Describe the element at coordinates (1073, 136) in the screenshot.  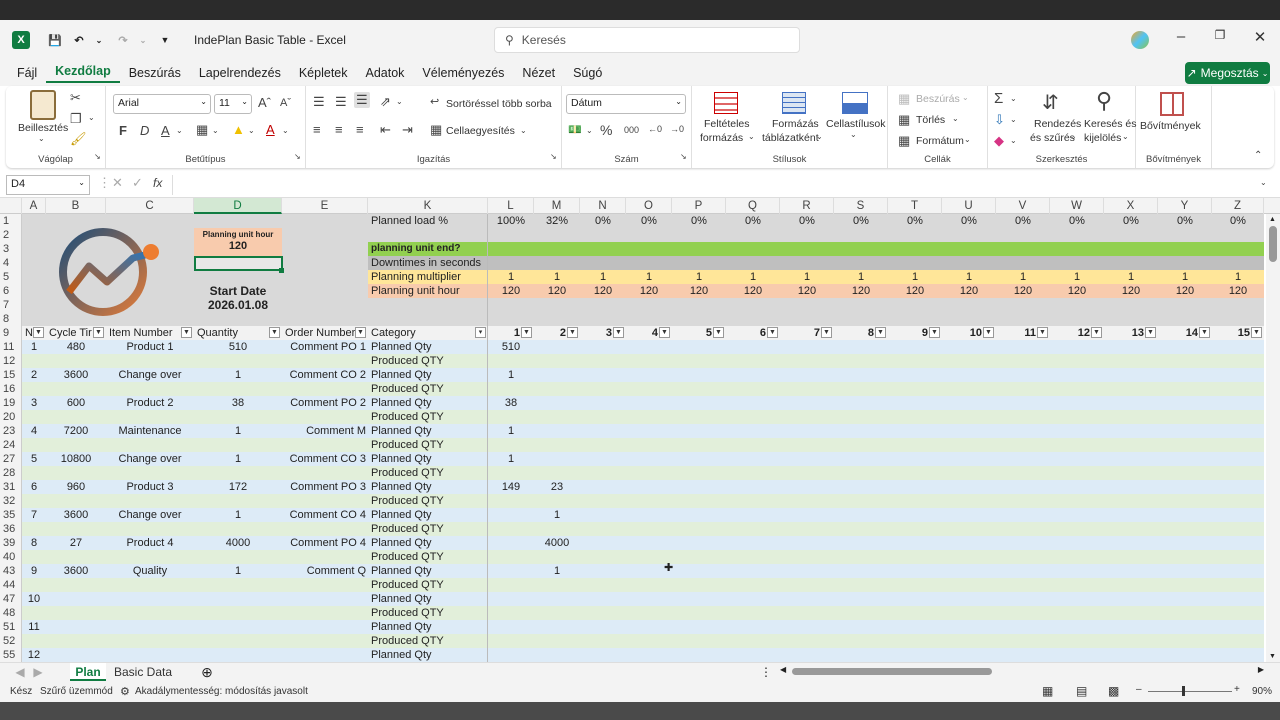
I see `sort-filter-dropdown-icon: ⌄` at that location.